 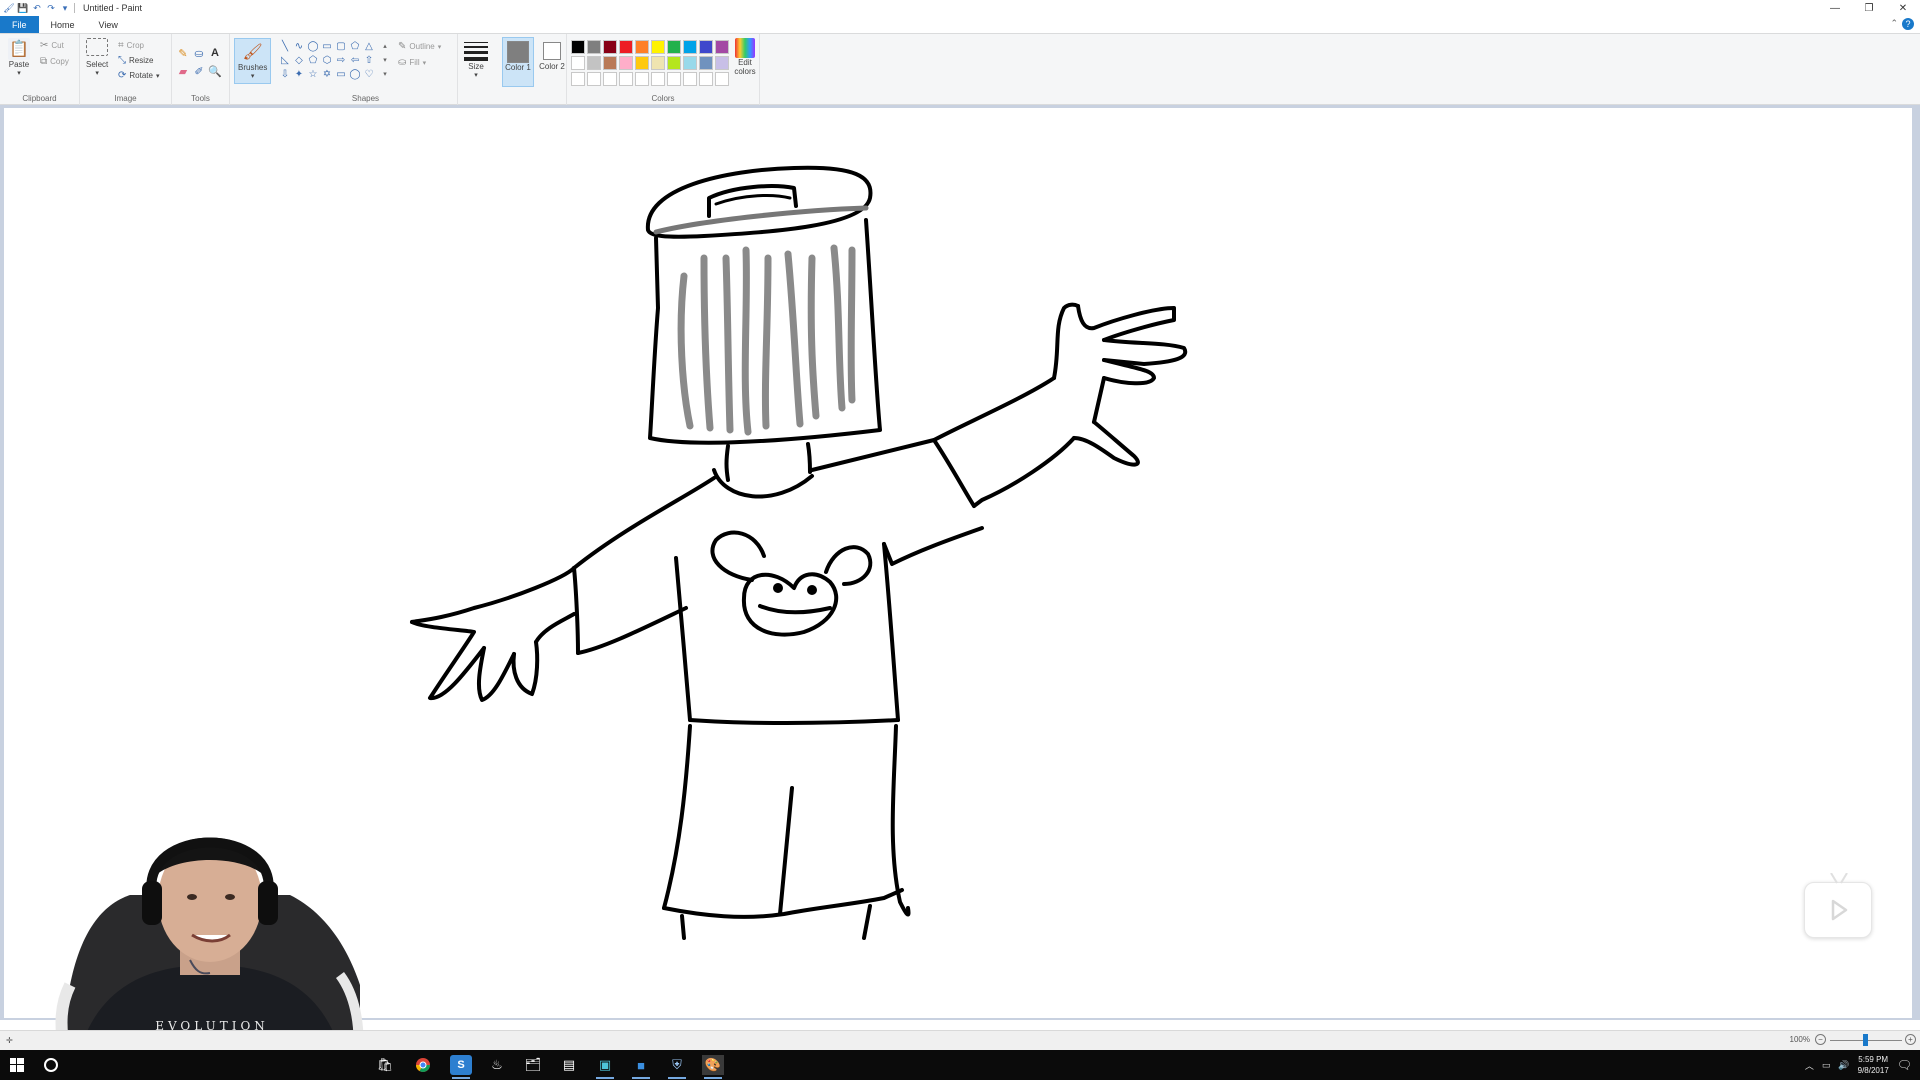 What do you see at coordinates (1910, 1039) in the screenshot?
I see `zoom-in-button: +` at bounding box center [1910, 1039].